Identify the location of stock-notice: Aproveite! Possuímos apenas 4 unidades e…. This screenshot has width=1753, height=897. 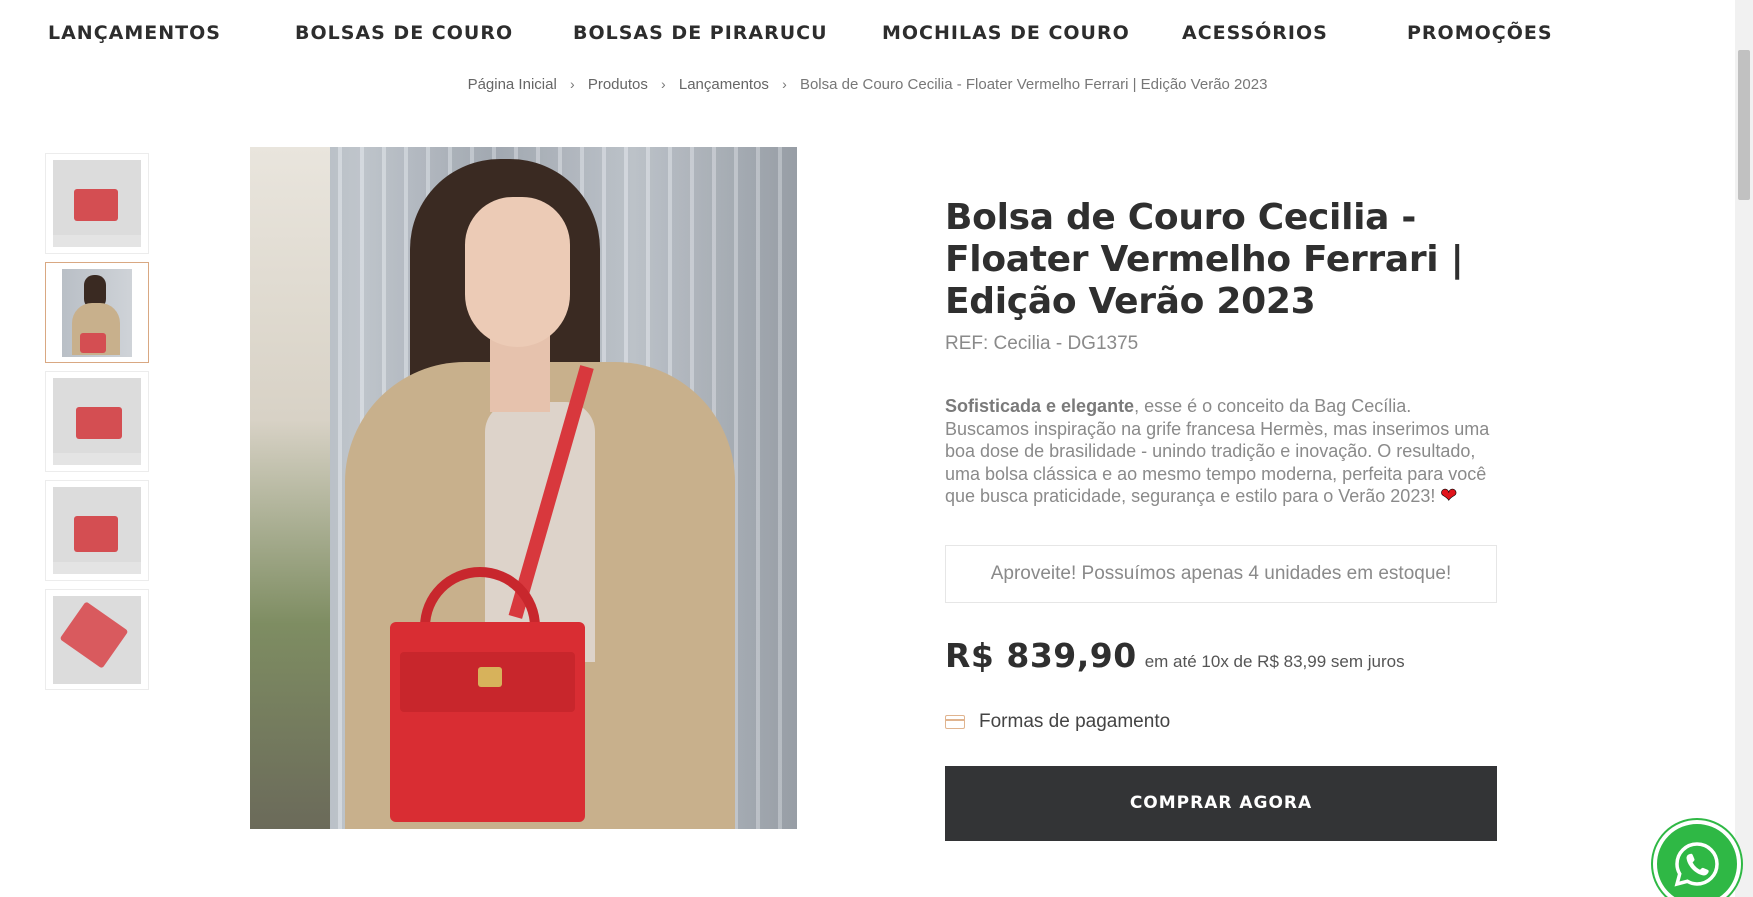
(1221, 573).